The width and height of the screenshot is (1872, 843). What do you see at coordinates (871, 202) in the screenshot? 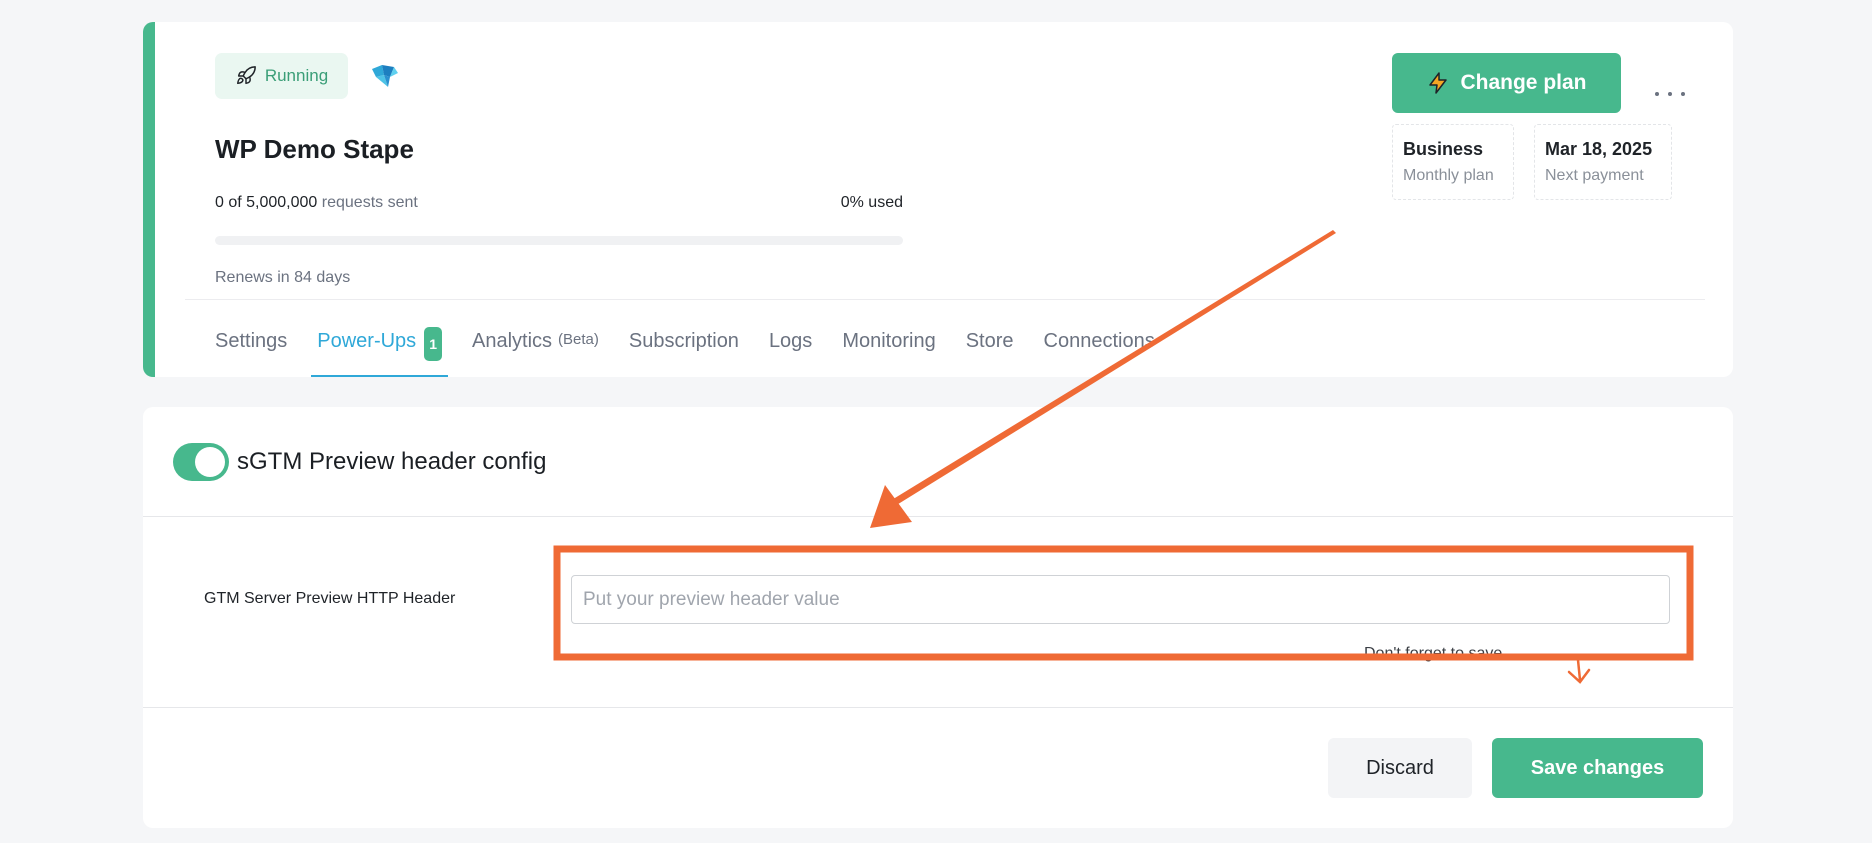
I see `usage-percent: 0% used` at bounding box center [871, 202].